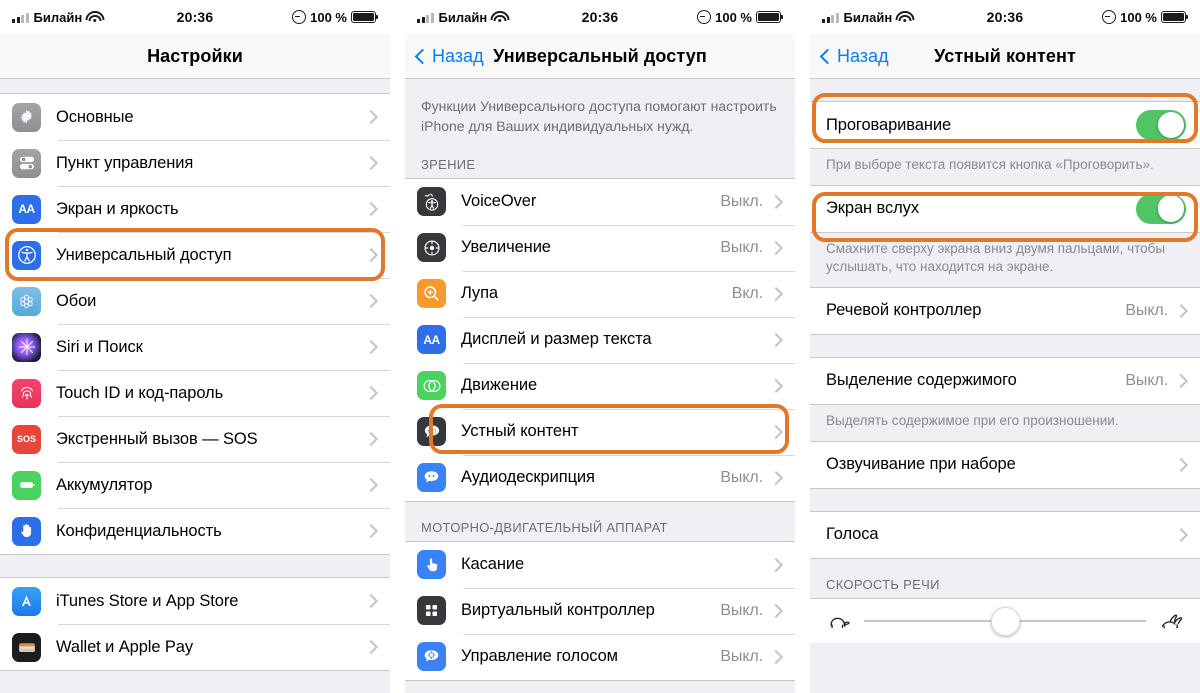 This screenshot has height=693, width=1200. Describe the element at coordinates (195, 347) in the screenshot. I see `sidebar-item-siri: Siri и Поиск` at that location.